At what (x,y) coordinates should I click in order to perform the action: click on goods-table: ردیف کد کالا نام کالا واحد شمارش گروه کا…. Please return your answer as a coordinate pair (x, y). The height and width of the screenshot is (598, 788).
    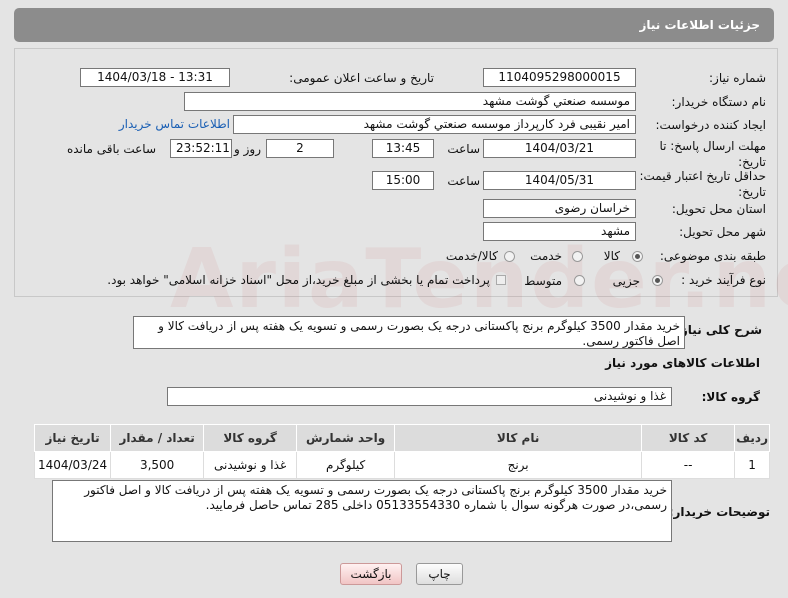
    Looking at the image, I should click on (401, 451).